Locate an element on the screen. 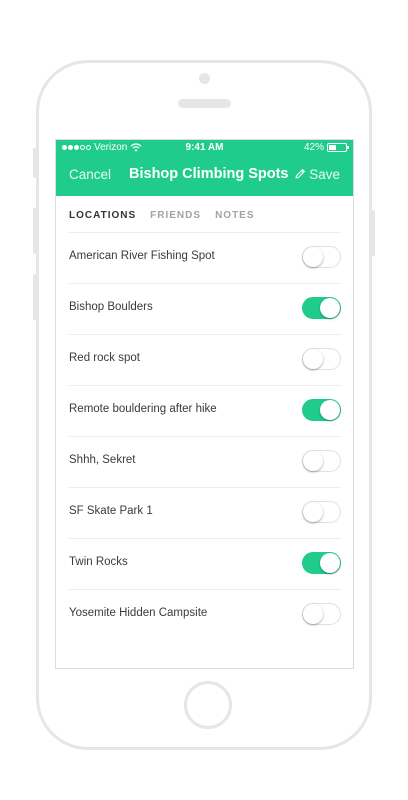 The height and width of the screenshot is (800, 408). power-button is located at coordinates (373, 233).